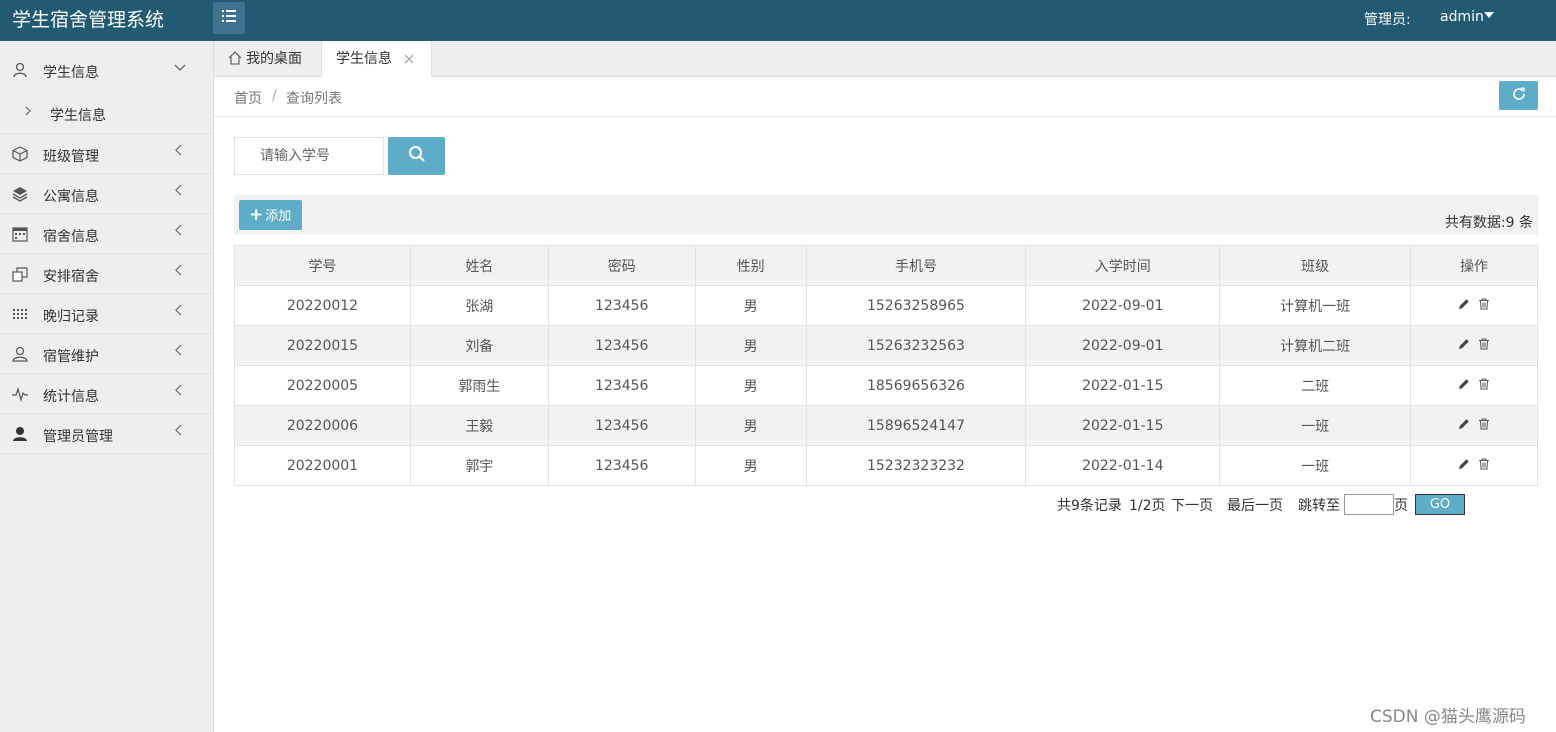 Image resolution: width=1556 pixels, height=732 pixels. I want to click on sidebar-item-dorm-info: 宿舍信息, so click(106, 234).